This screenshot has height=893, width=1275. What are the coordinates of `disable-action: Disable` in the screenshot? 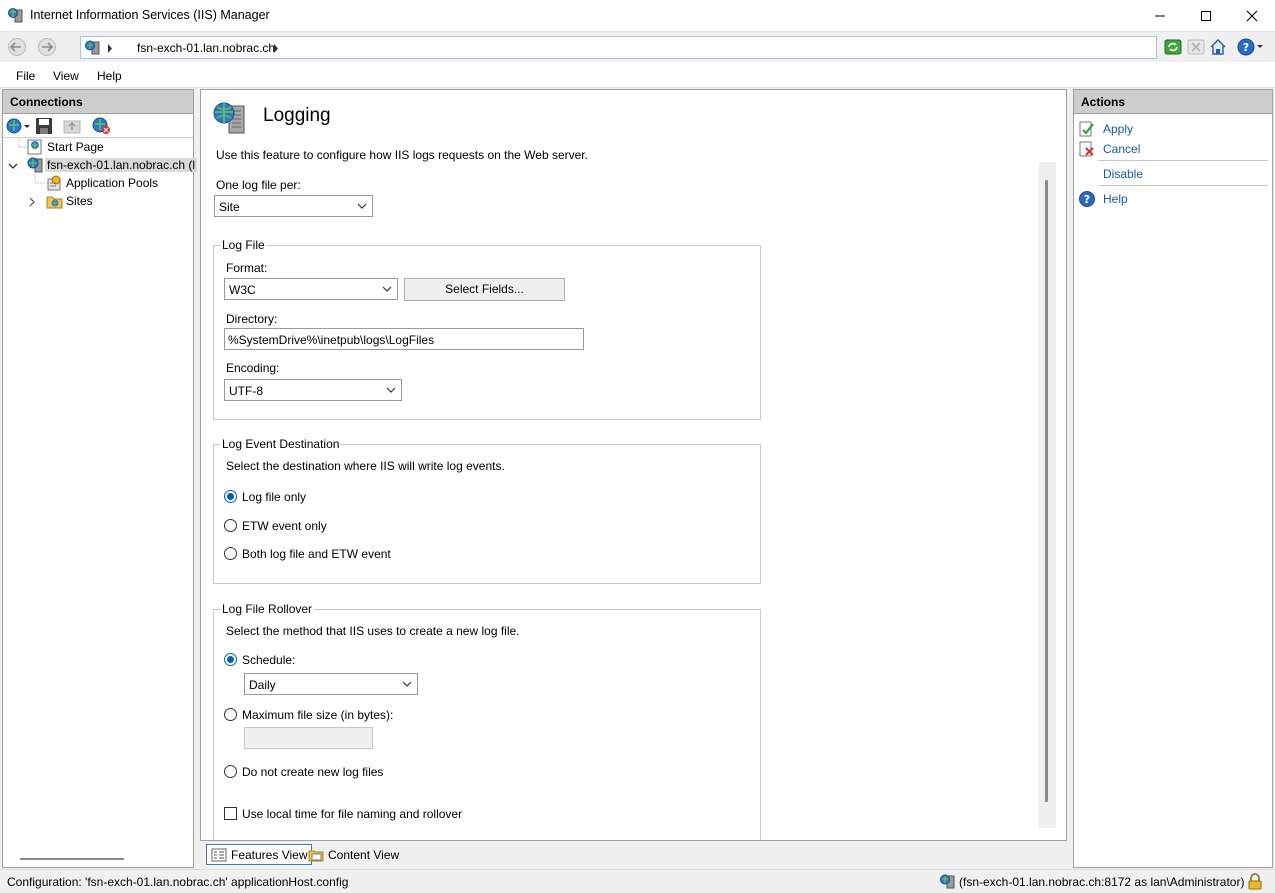 It's located at (1173, 174).